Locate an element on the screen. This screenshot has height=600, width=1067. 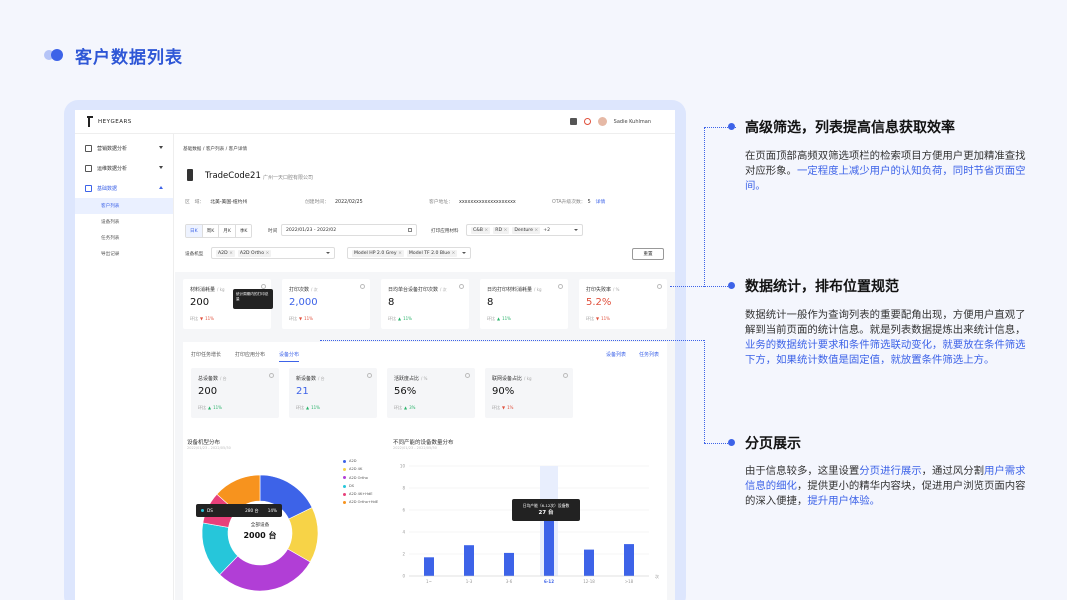
material-more: +2 is located at coordinates (547, 230).